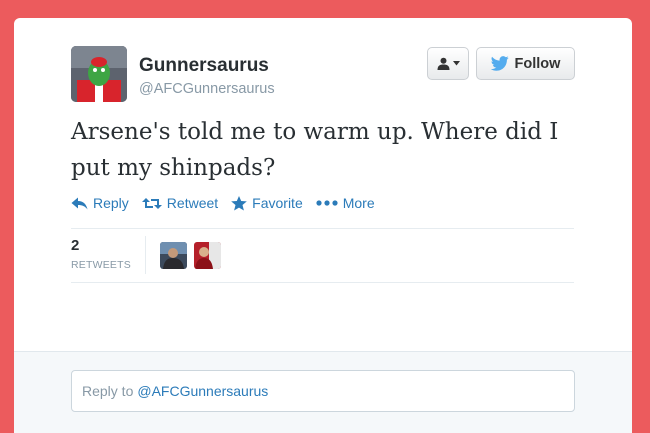 This screenshot has width=650, height=433. I want to click on stats-top-divider, so click(322, 228).